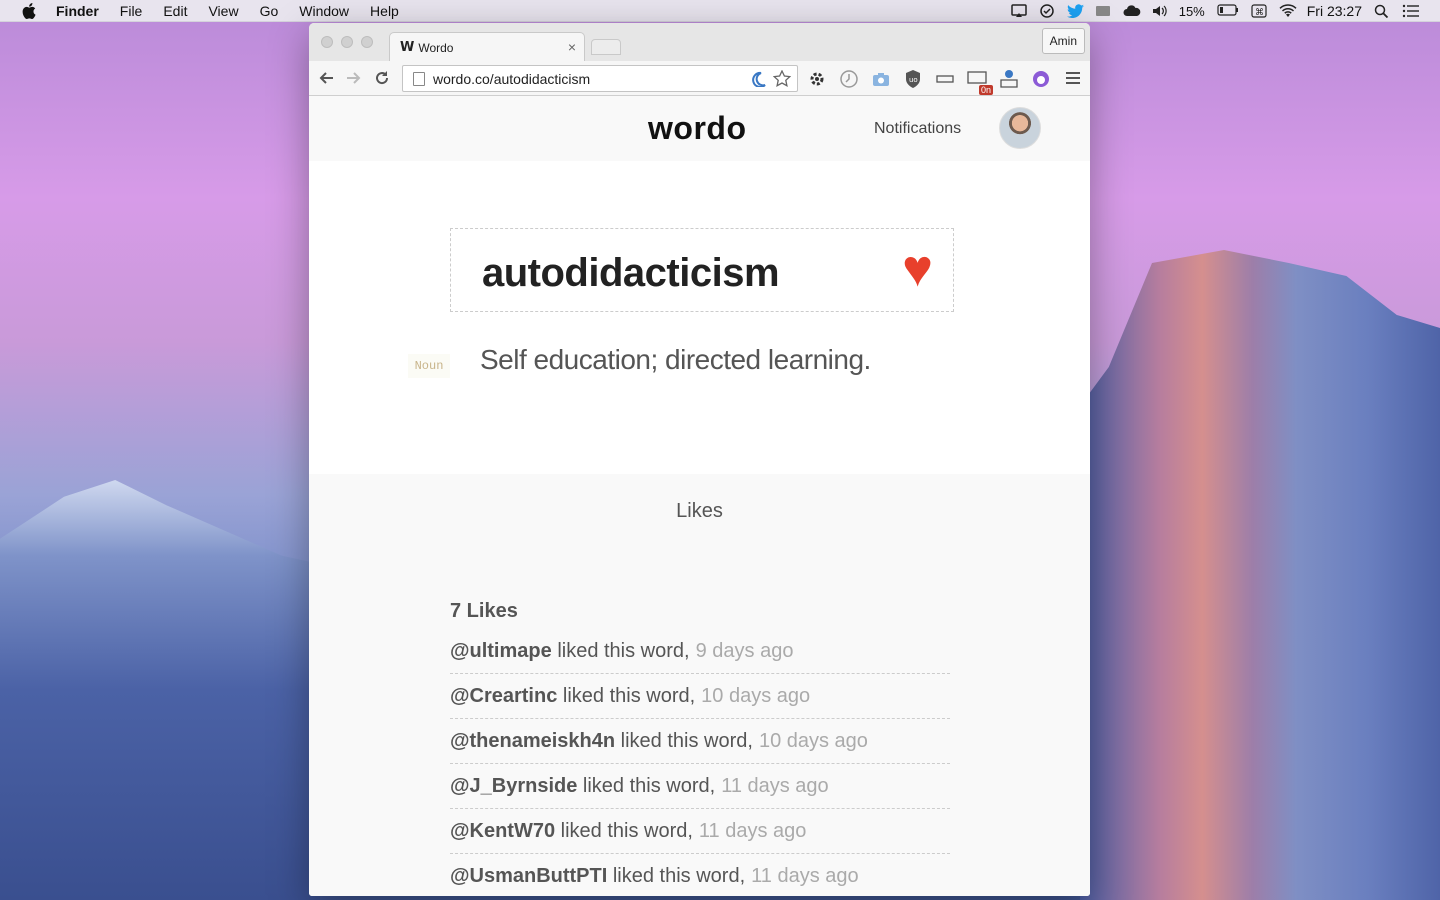 Image resolution: width=1440 pixels, height=900 pixels. I want to click on new-tab-button, so click(606, 47).